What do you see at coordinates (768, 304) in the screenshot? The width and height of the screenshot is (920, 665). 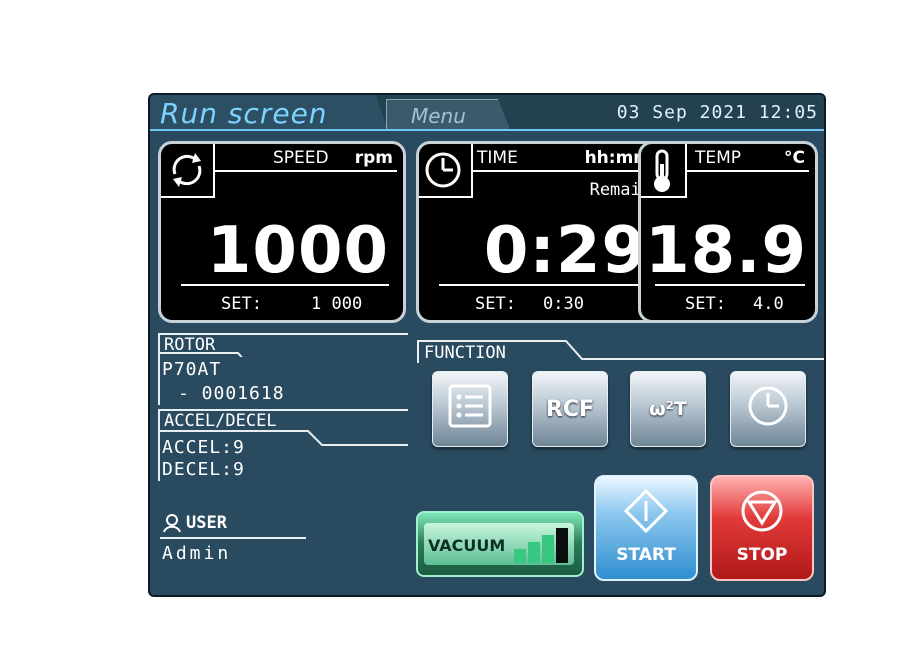 I see `temp-set-value: 4.0` at bounding box center [768, 304].